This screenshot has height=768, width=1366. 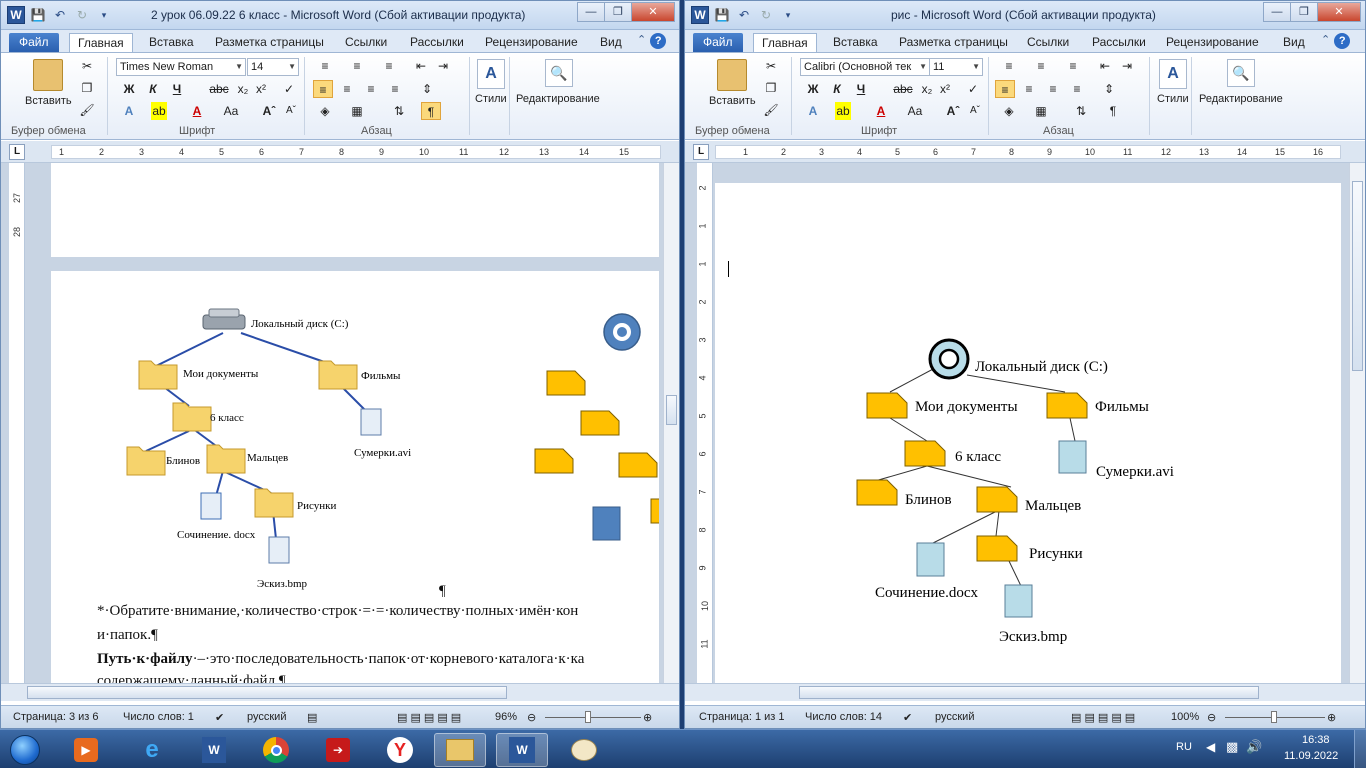 What do you see at coordinates (531, 42) in the screenshot?
I see `tab-review: Рецензирование` at bounding box center [531, 42].